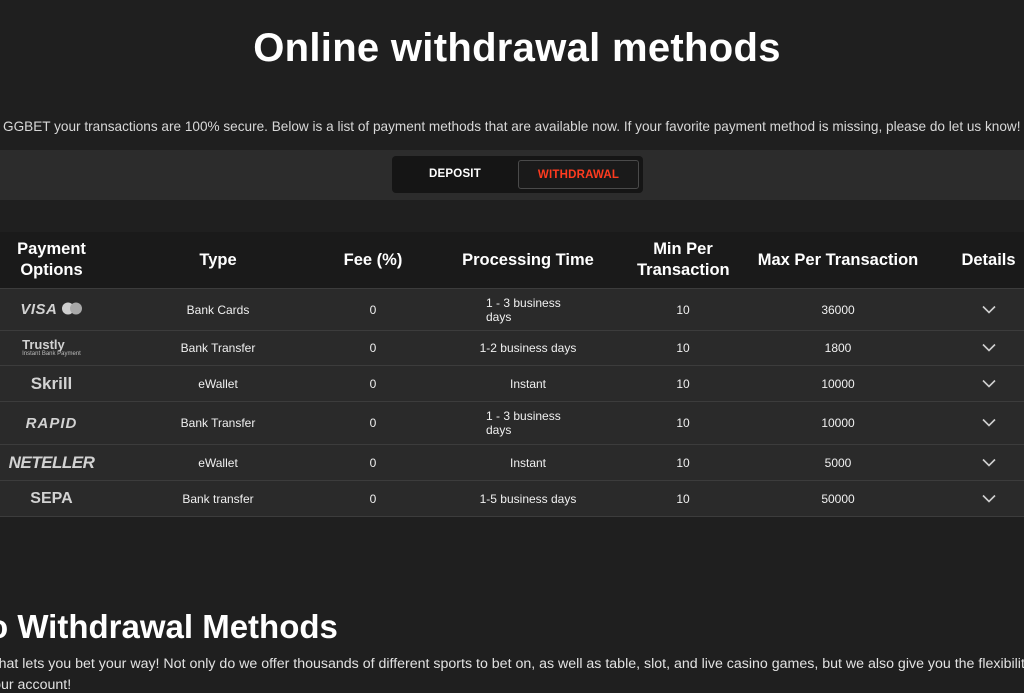  What do you see at coordinates (838, 309) in the screenshot?
I see `max-cell: 36000` at bounding box center [838, 309].